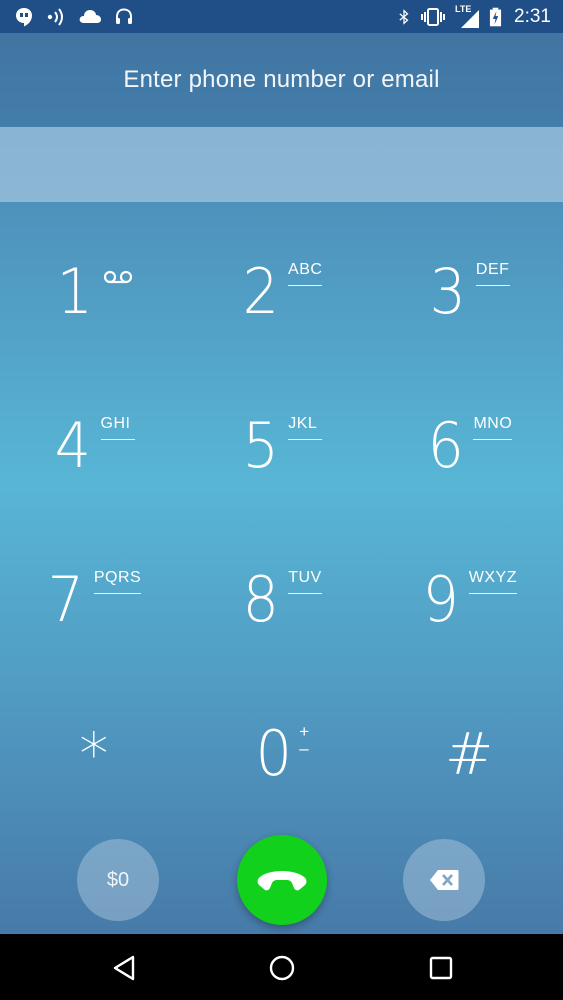 The image size is (563, 1000). What do you see at coordinates (260, 445) in the screenshot?
I see `key-digit: 5` at bounding box center [260, 445].